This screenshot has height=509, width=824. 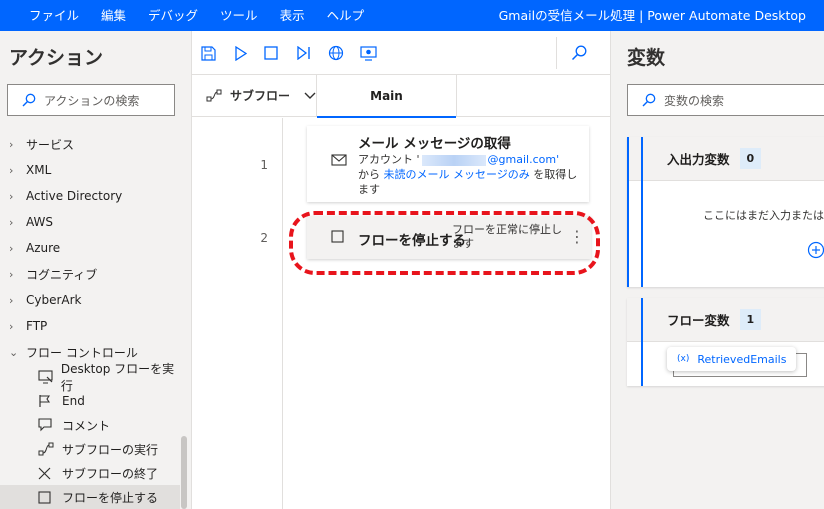 What do you see at coordinates (742, 359) in the screenshot?
I see `variable-name: RetrievedEmails` at bounding box center [742, 359].